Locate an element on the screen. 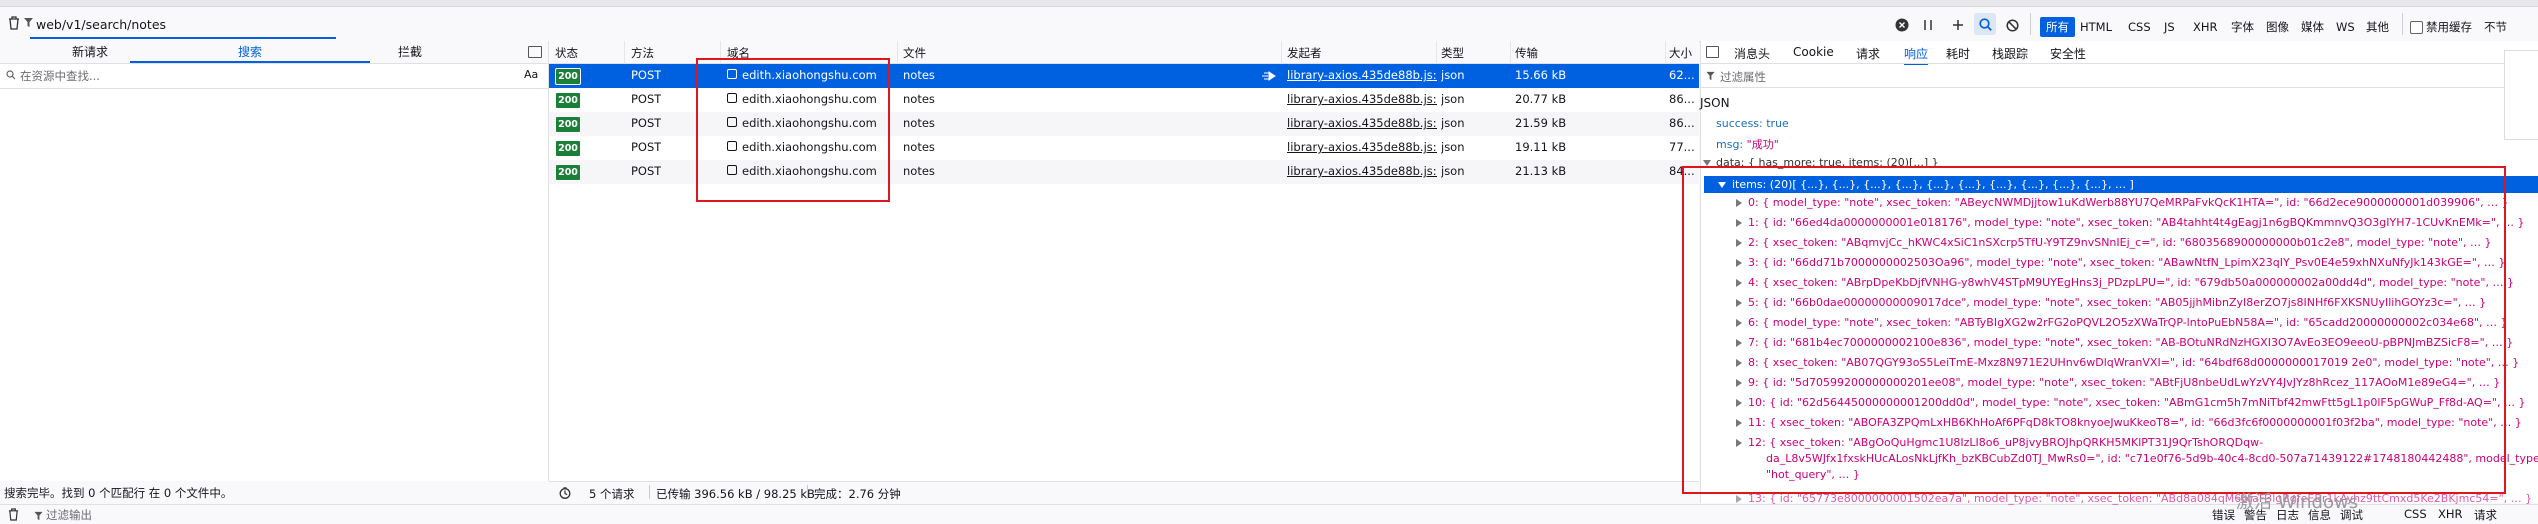 This screenshot has width=2538, height=524. col-initiator: 发起者 is located at coordinates (1304, 53).